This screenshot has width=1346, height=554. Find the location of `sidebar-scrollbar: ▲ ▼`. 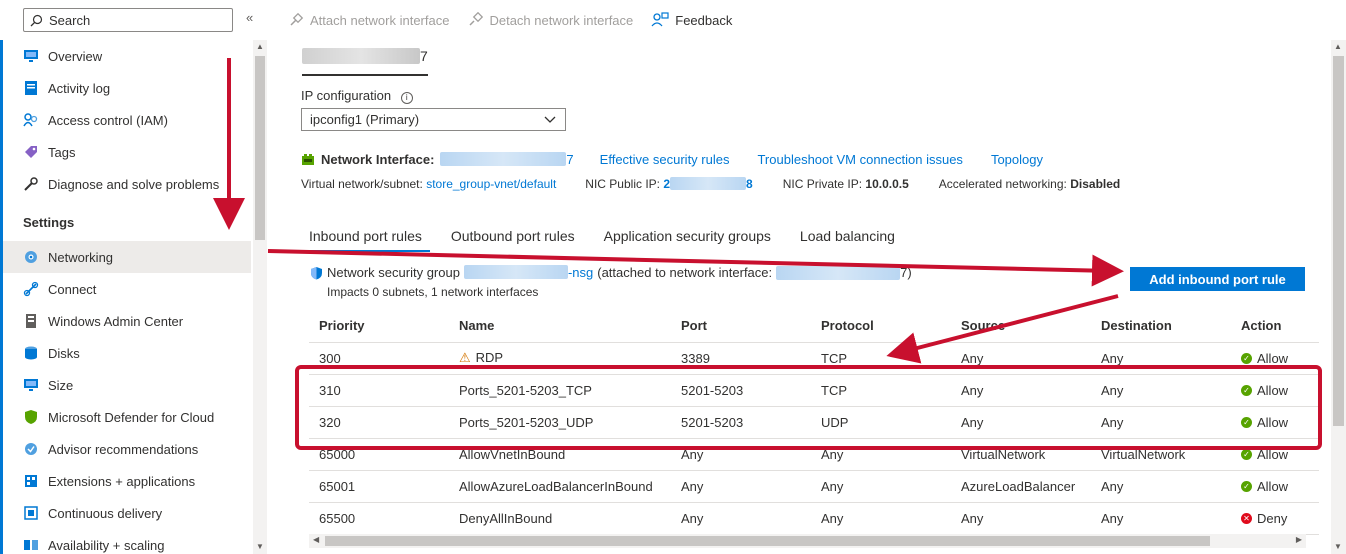

sidebar-scrollbar: ▲ ▼ is located at coordinates (260, 297).